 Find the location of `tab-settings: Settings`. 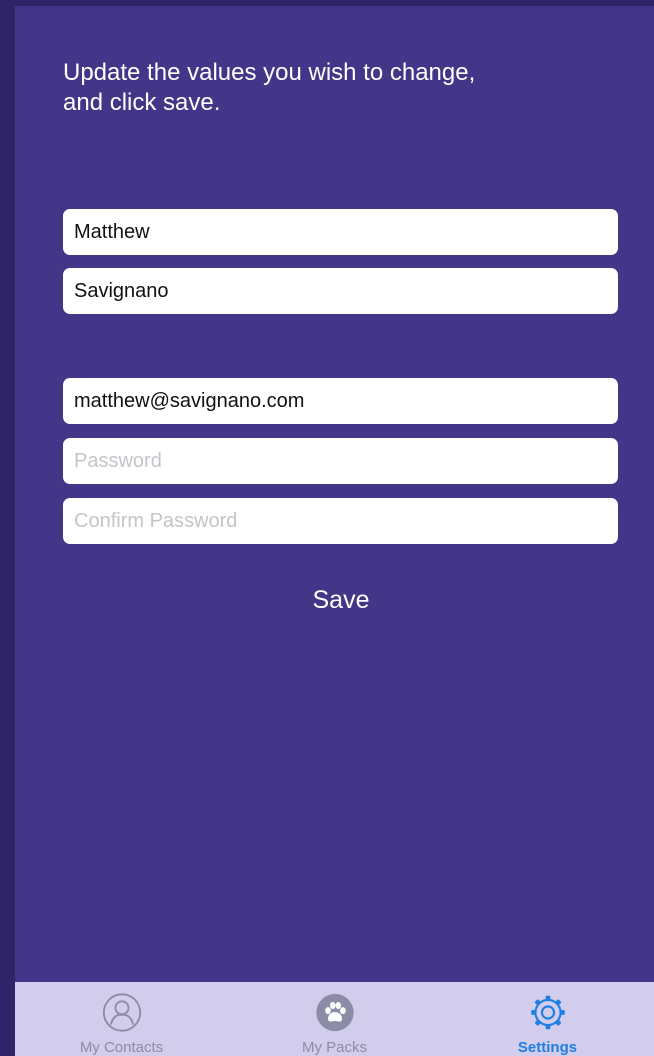

tab-settings: Settings is located at coordinates (547, 1019).